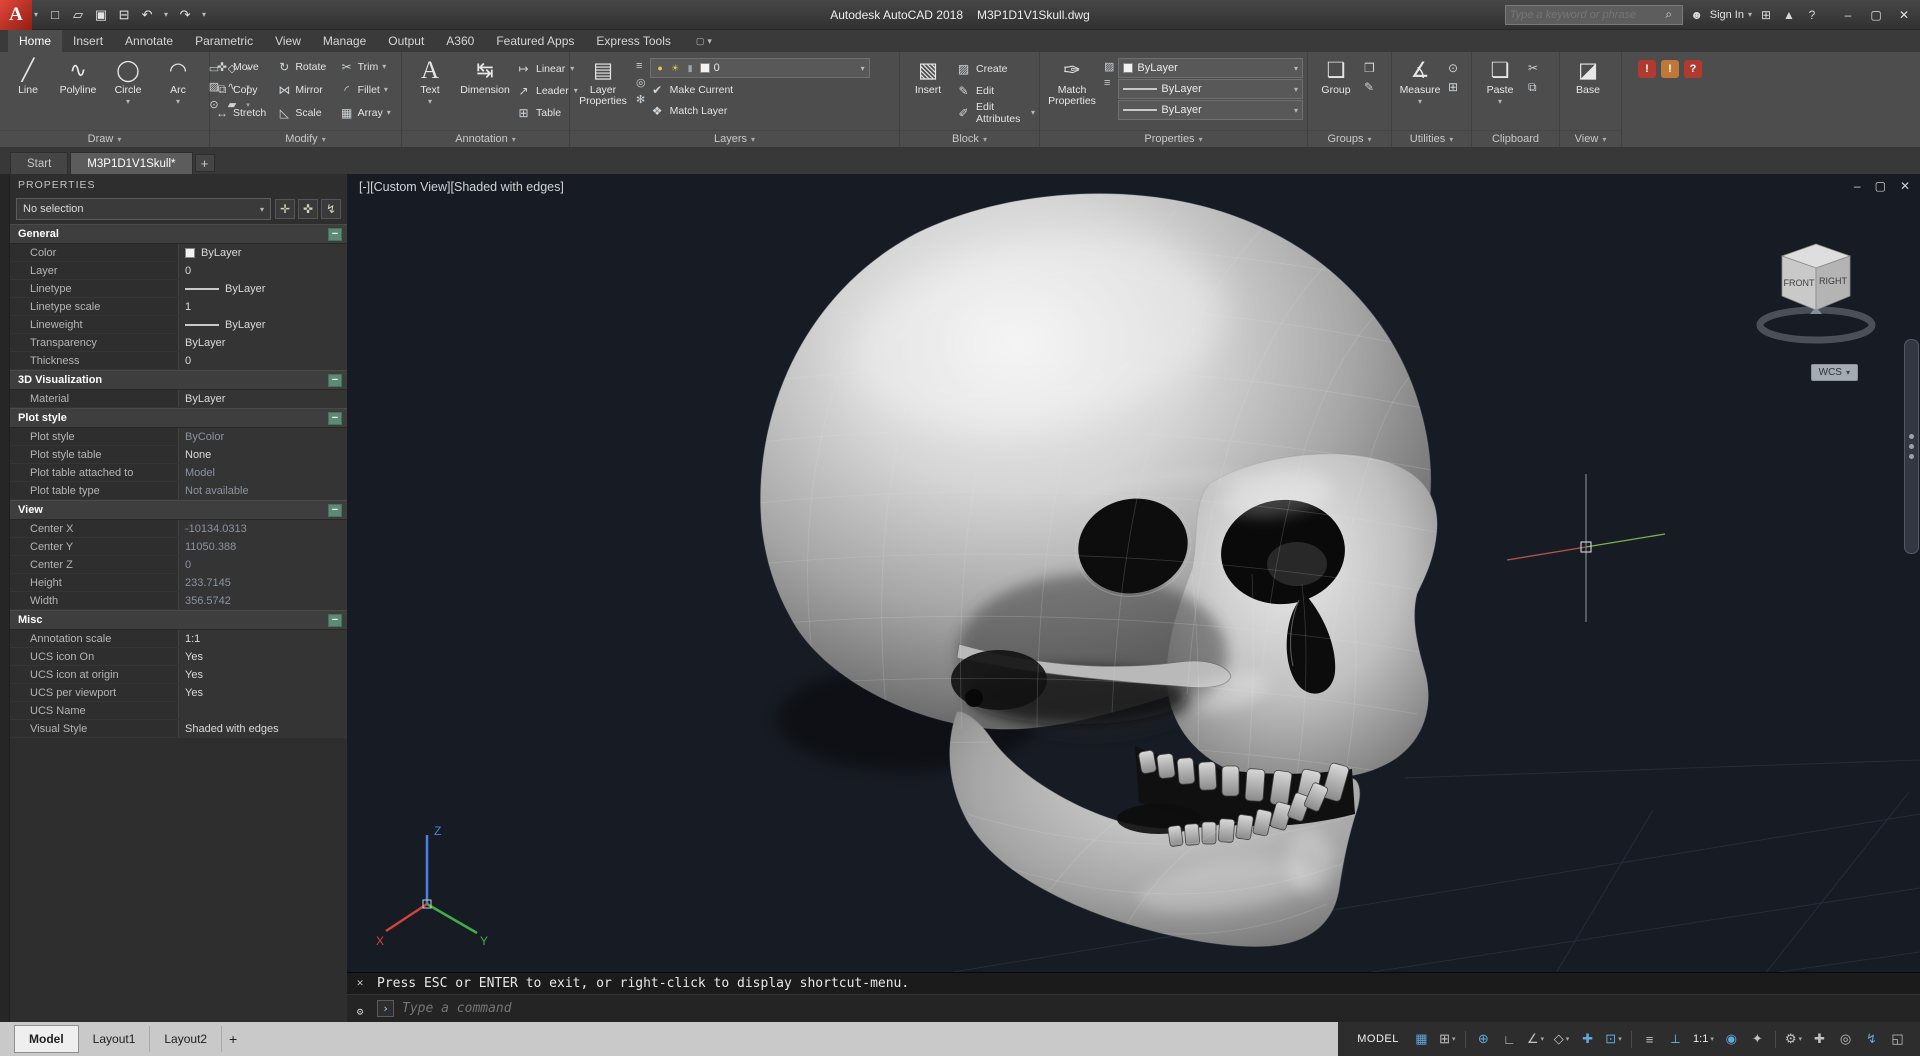  Describe the element at coordinates (1349, 138) in the screenshot. I see `groups-panel-button: Groups ▾` at that location.